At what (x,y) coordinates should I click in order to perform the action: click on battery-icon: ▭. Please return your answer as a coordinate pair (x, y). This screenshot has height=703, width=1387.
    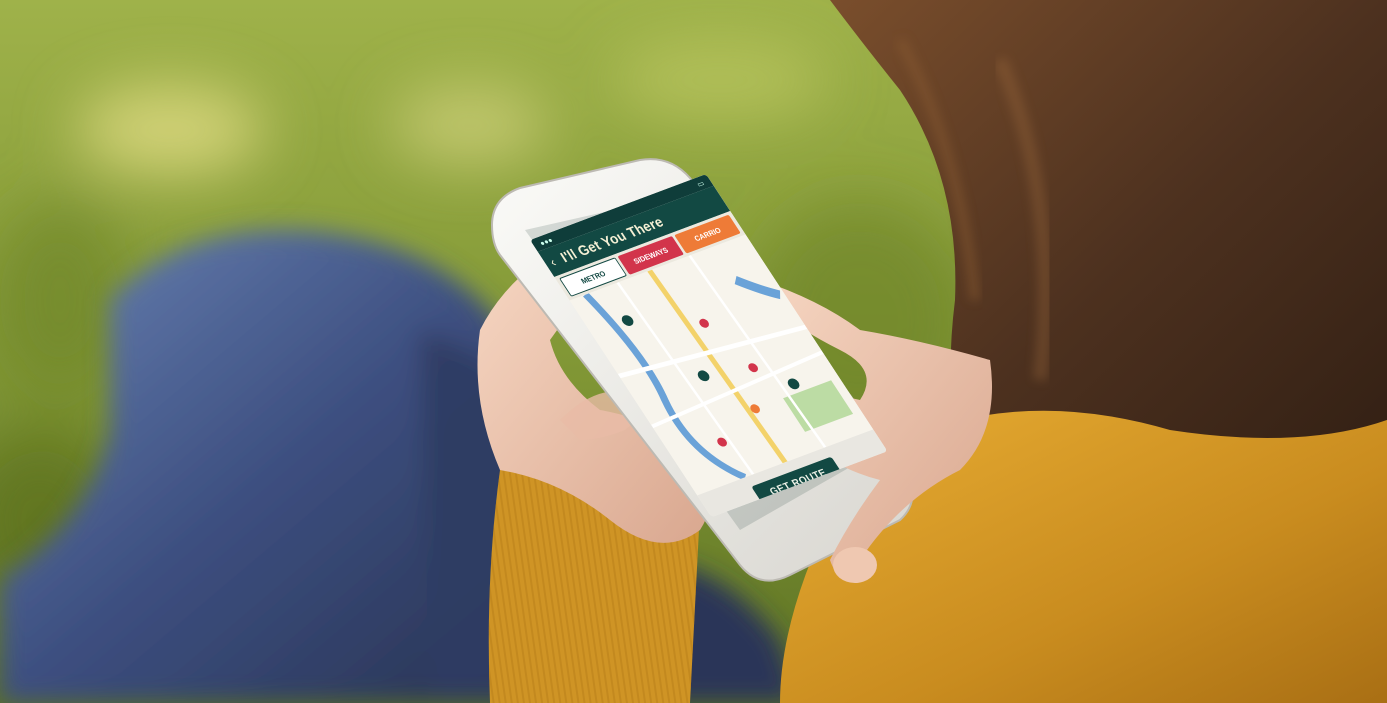
    Looking at the image, I should click on (700, 183).